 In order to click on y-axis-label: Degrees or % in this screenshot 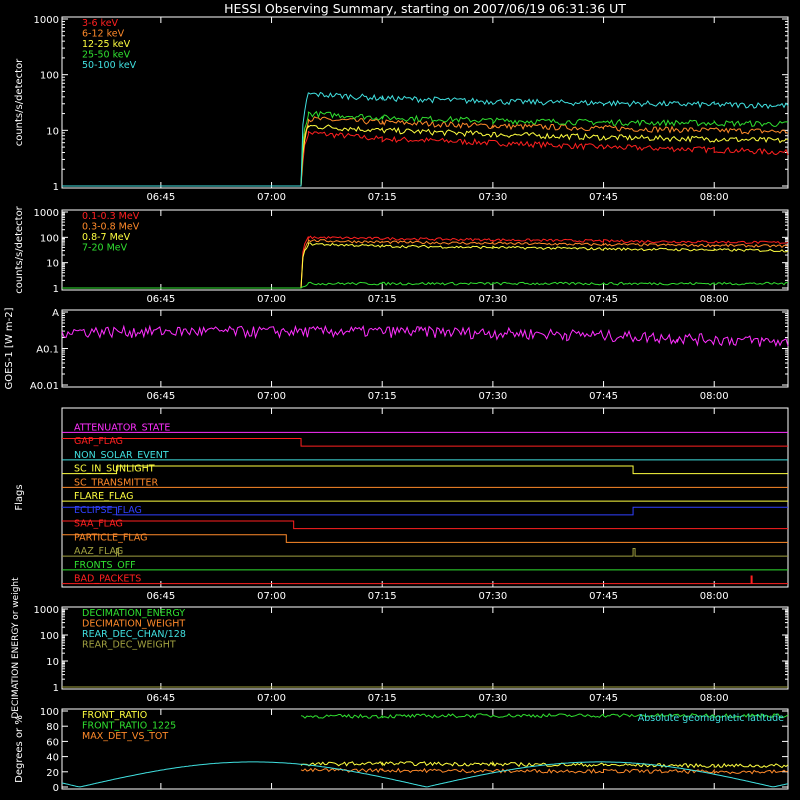, I will do `click(19, 749)`.